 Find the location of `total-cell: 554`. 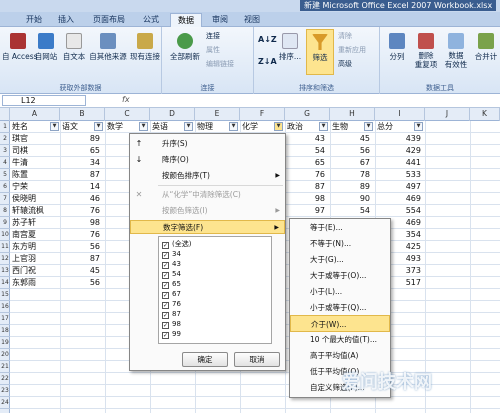

total-cell: 554 is located at coordinates (400, 211).